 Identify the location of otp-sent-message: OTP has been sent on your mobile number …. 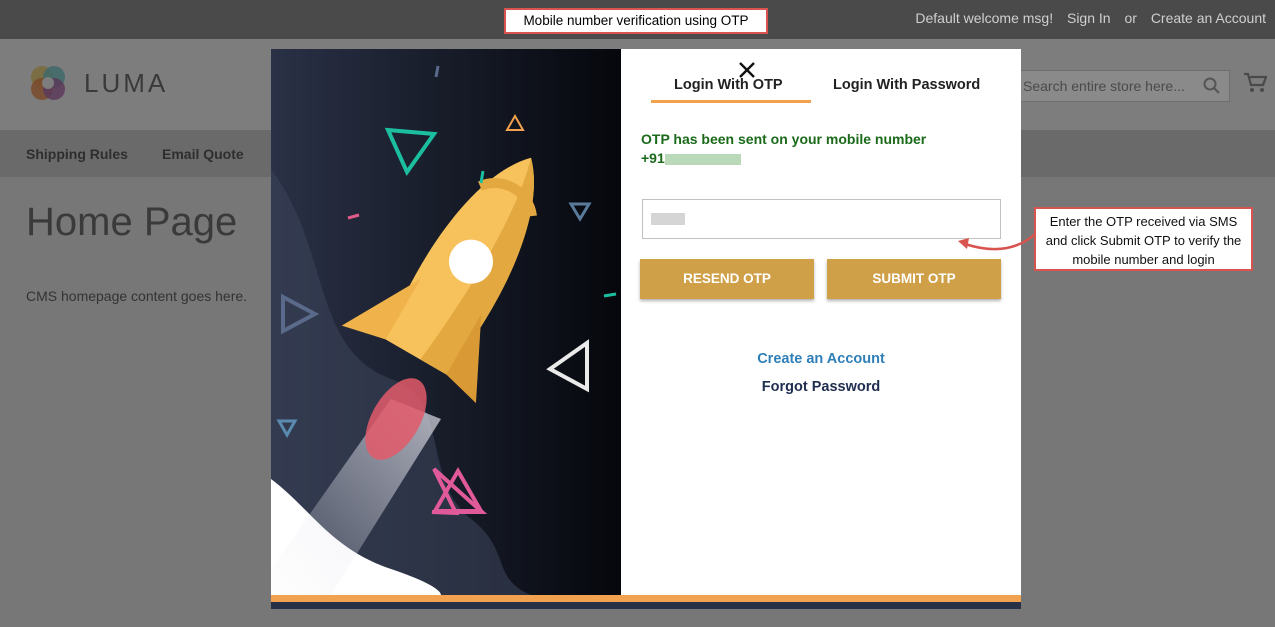
(783, 149).